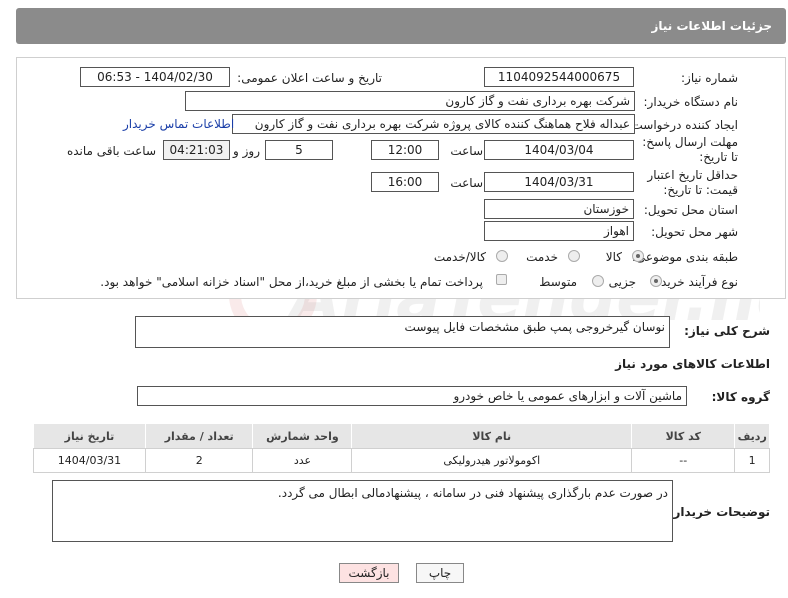 Image resolution: width=788 pixels, height=598 pixels. What do you see at coordinates (402, 332) in the screenshot?
I see `description-field: نوسان گیرخروجی پمپ طبق مشخصات فایل پیوست` at bounding box center [402, 332].